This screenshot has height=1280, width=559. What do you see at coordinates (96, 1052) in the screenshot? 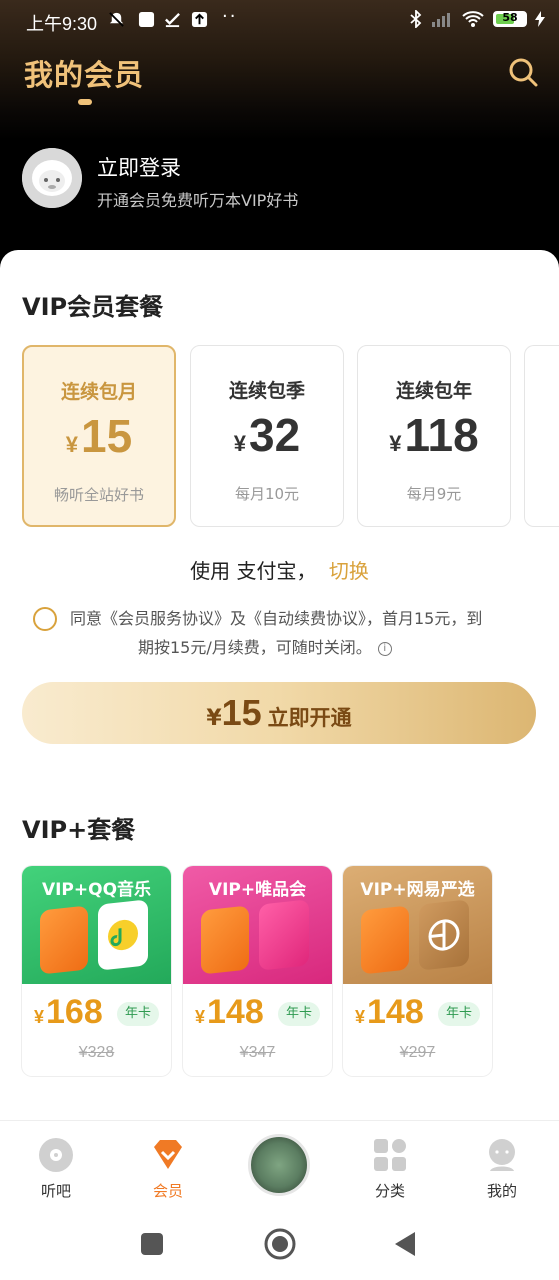
I see `combo-original-price: ¥328` at bounding box center [96, 1052].